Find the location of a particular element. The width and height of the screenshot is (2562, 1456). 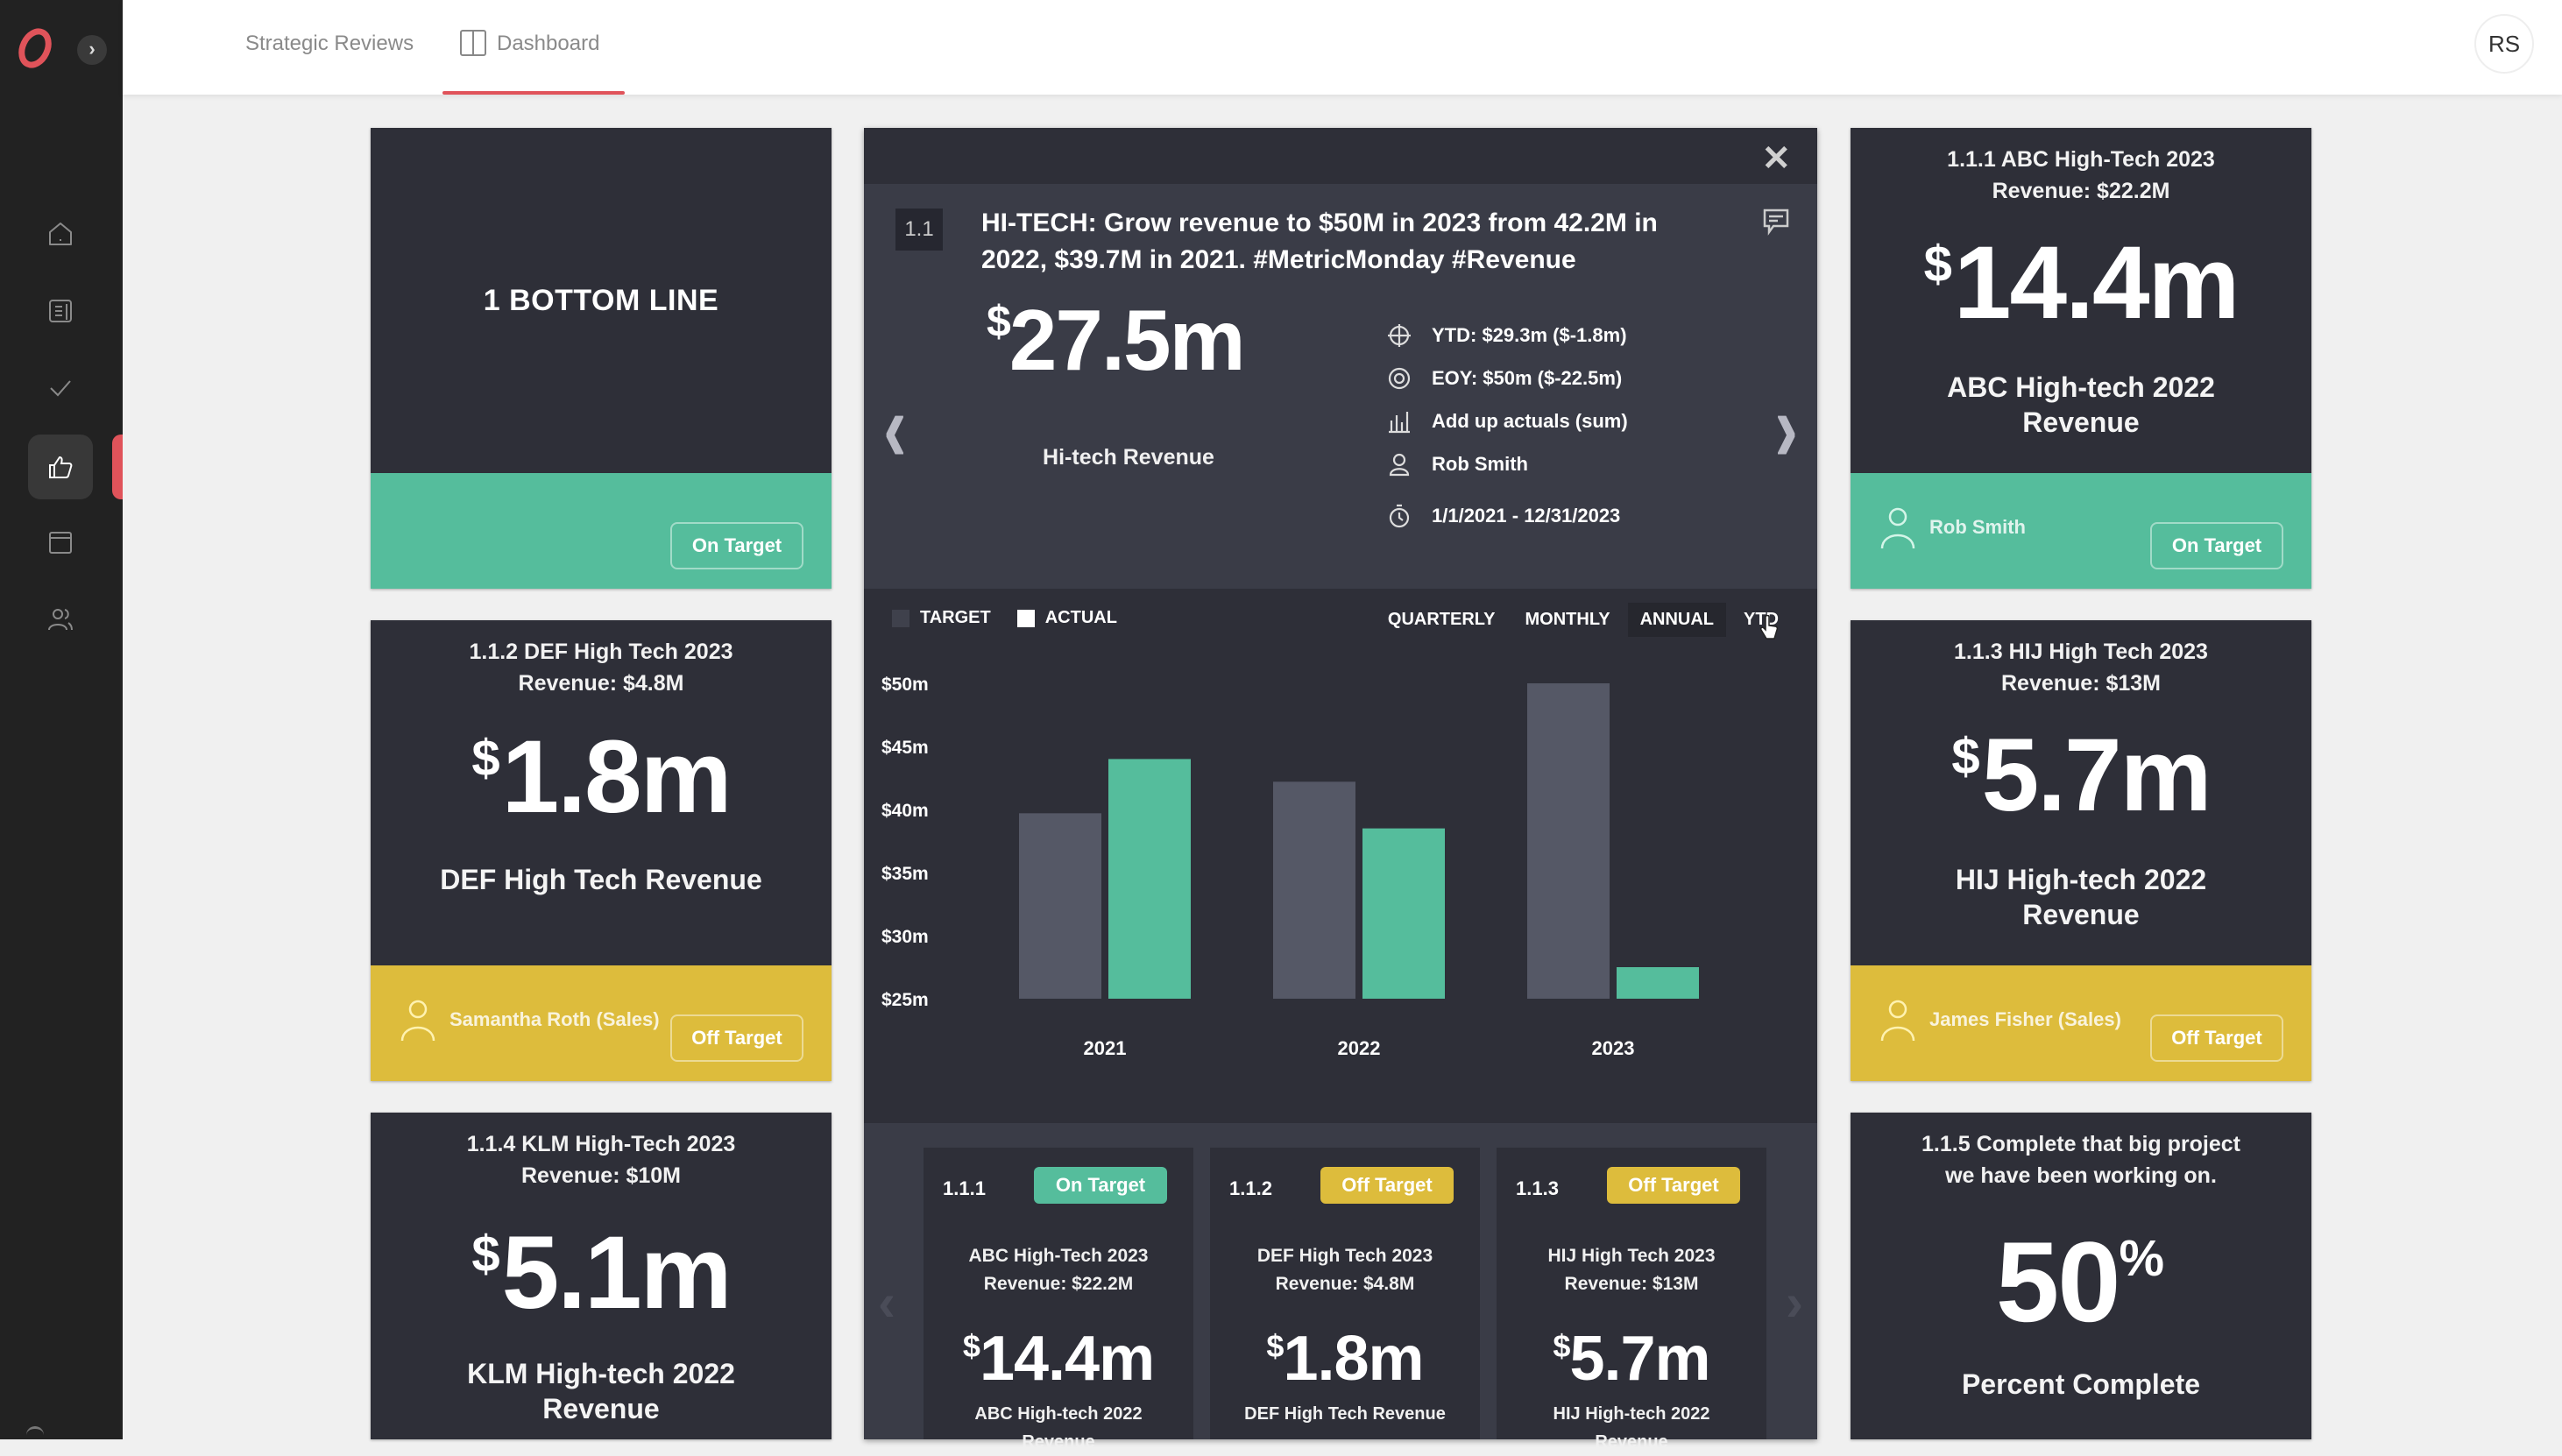

card-title-line2: Revenue: $22.2M is located at coordinates (2081, 191).